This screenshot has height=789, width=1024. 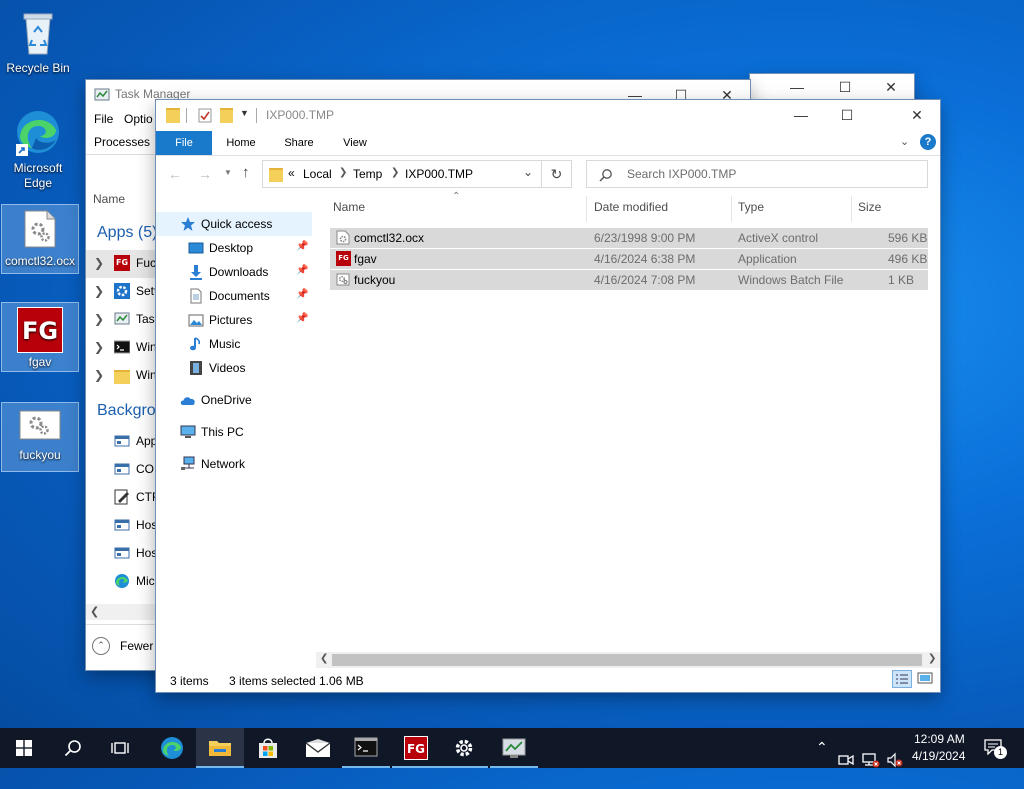 I want to click on help-icon: ?, so click(x=928, y=142).